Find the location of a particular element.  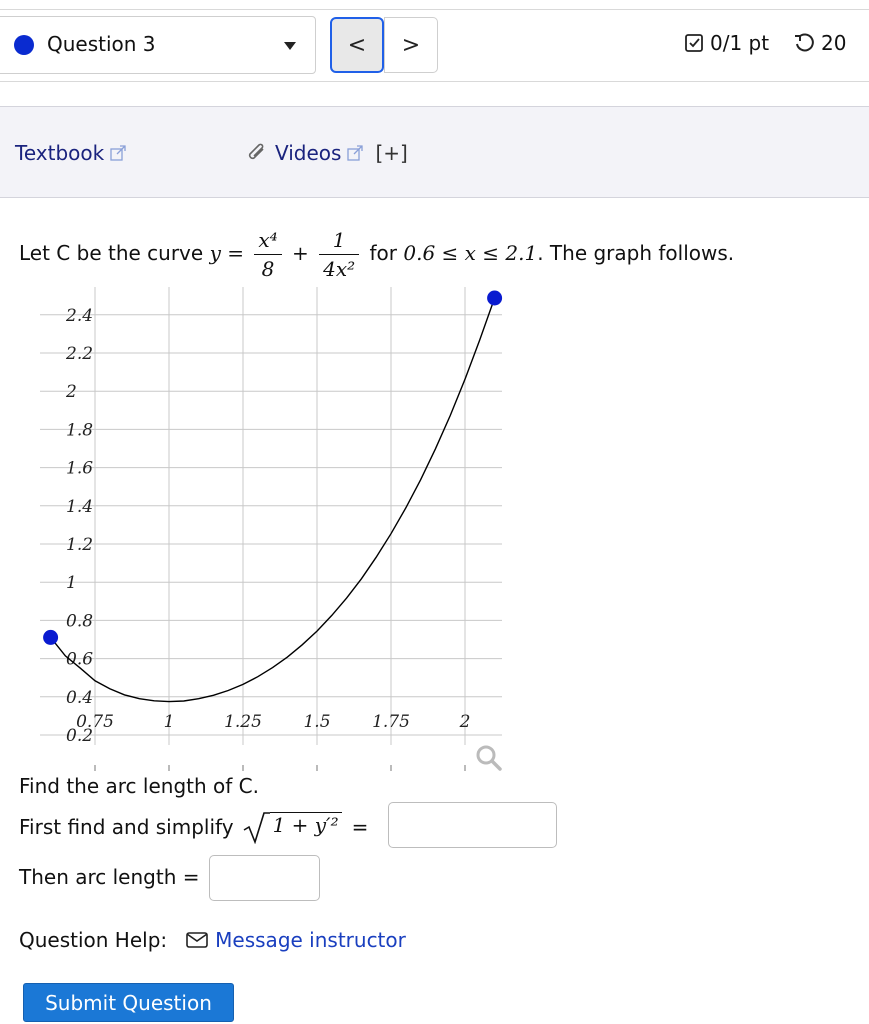

y-tick-label: 2.2 is located at coordinates (79, 354).